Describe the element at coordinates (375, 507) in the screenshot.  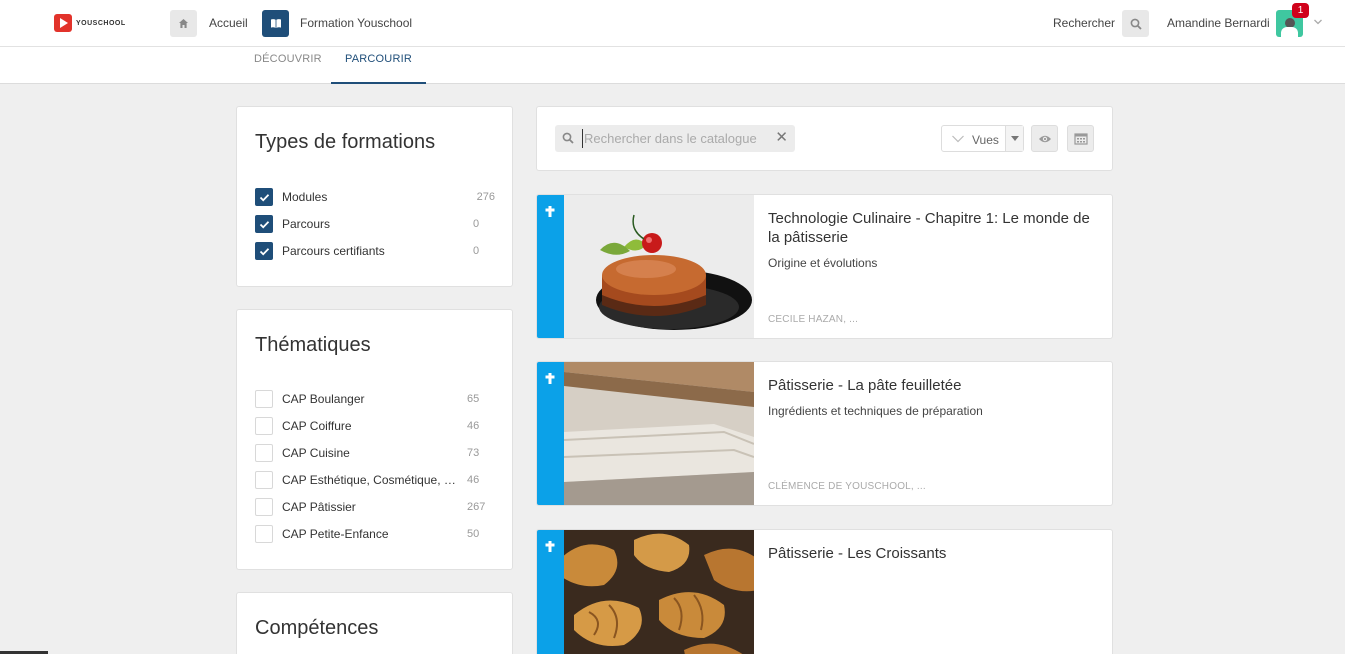
I see `filter-cap-patissier: CAP Pâtissier 267` at that location.